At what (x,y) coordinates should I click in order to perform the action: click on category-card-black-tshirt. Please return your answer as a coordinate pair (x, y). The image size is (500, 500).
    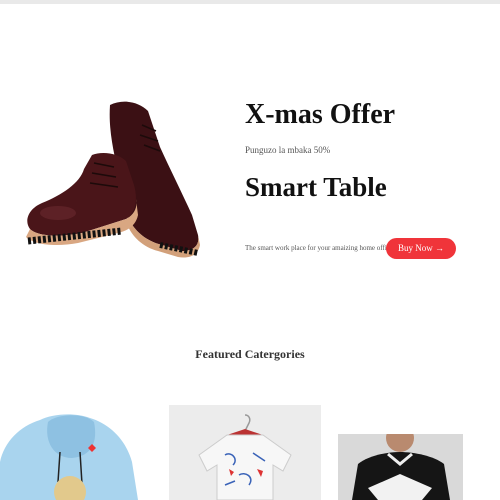
    Looking at the image, I should click on (400, 467).